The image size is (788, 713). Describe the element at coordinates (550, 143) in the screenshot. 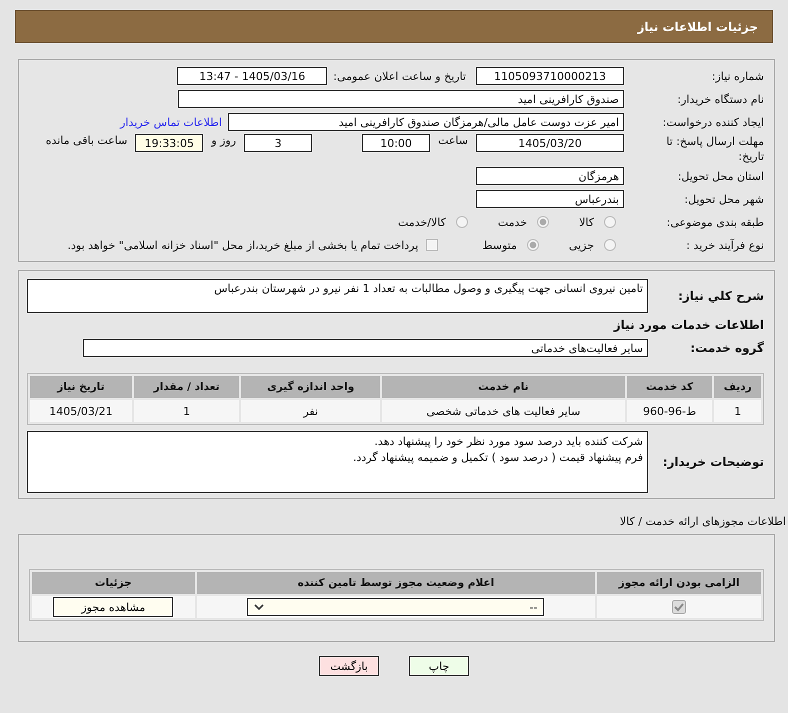

I see `deadline-date-field: 1405/03/20` at that location.